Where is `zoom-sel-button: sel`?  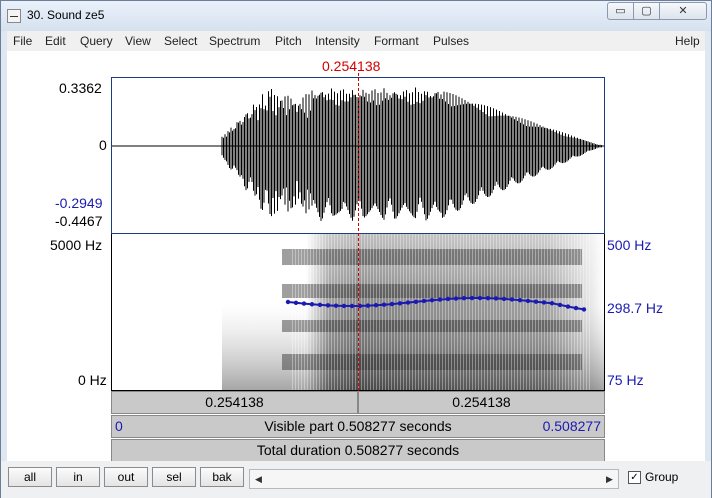
zoom-sel-button: sel is located at coordinates (174, 477).